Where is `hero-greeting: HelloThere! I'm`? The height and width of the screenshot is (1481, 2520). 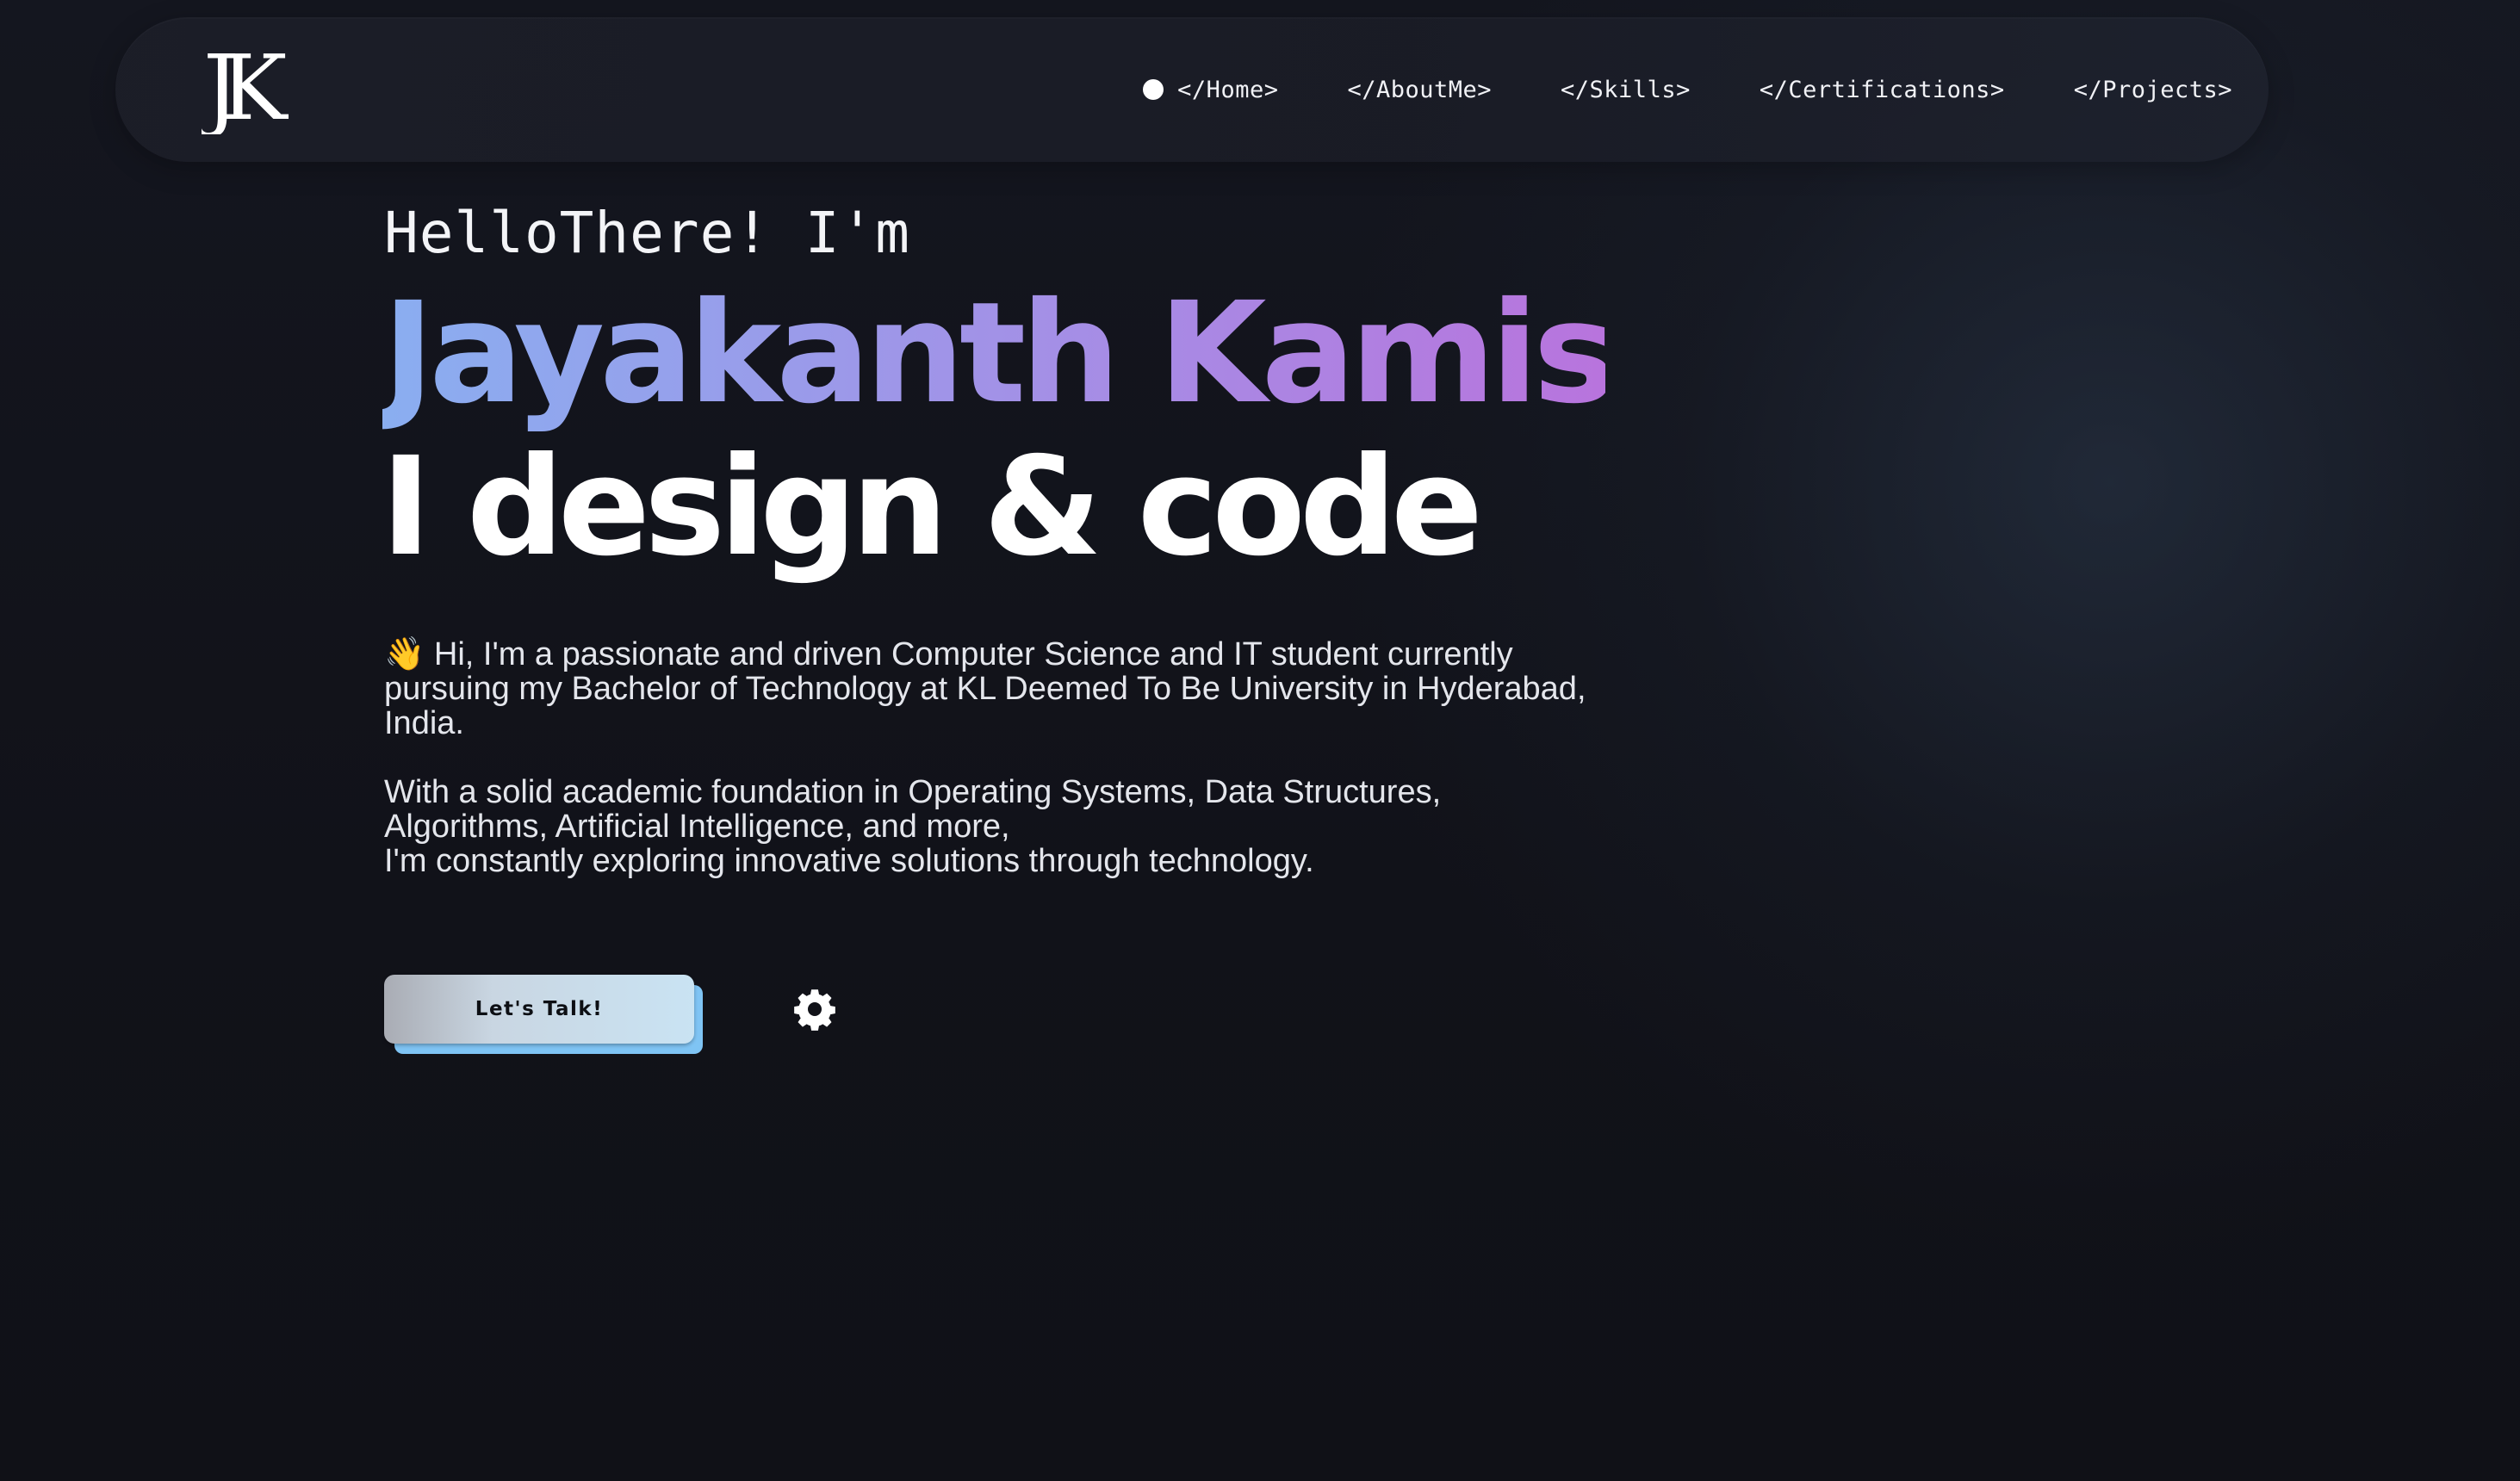 hero-greeting: HelloThere! I'm is located at coordinates (647, 233).